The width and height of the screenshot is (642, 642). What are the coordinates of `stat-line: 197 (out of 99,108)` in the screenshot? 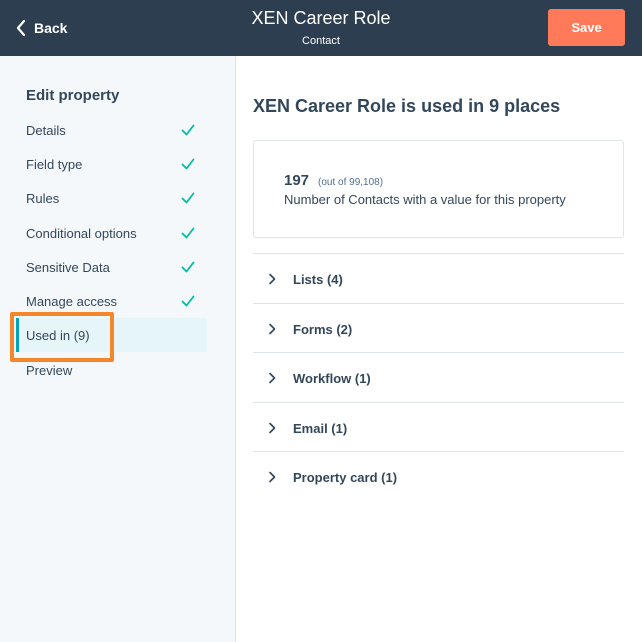 It's located at (333, 180).